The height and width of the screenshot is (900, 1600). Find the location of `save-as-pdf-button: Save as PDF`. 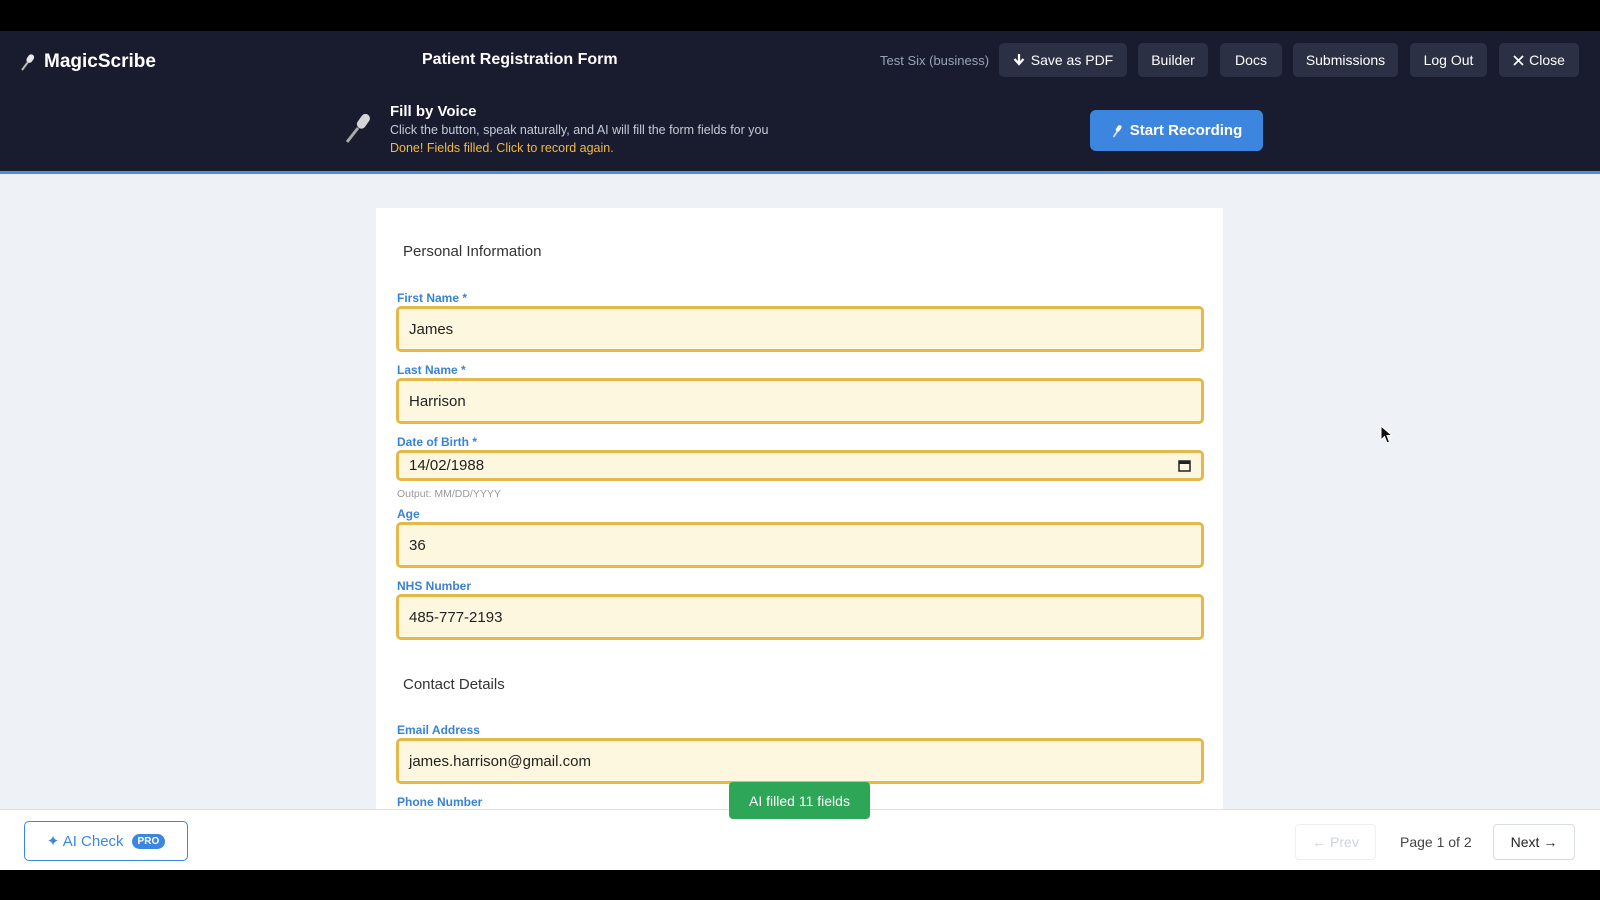

save-as-pdf-button: Save as PDF is located at coordinates (1063, 60).